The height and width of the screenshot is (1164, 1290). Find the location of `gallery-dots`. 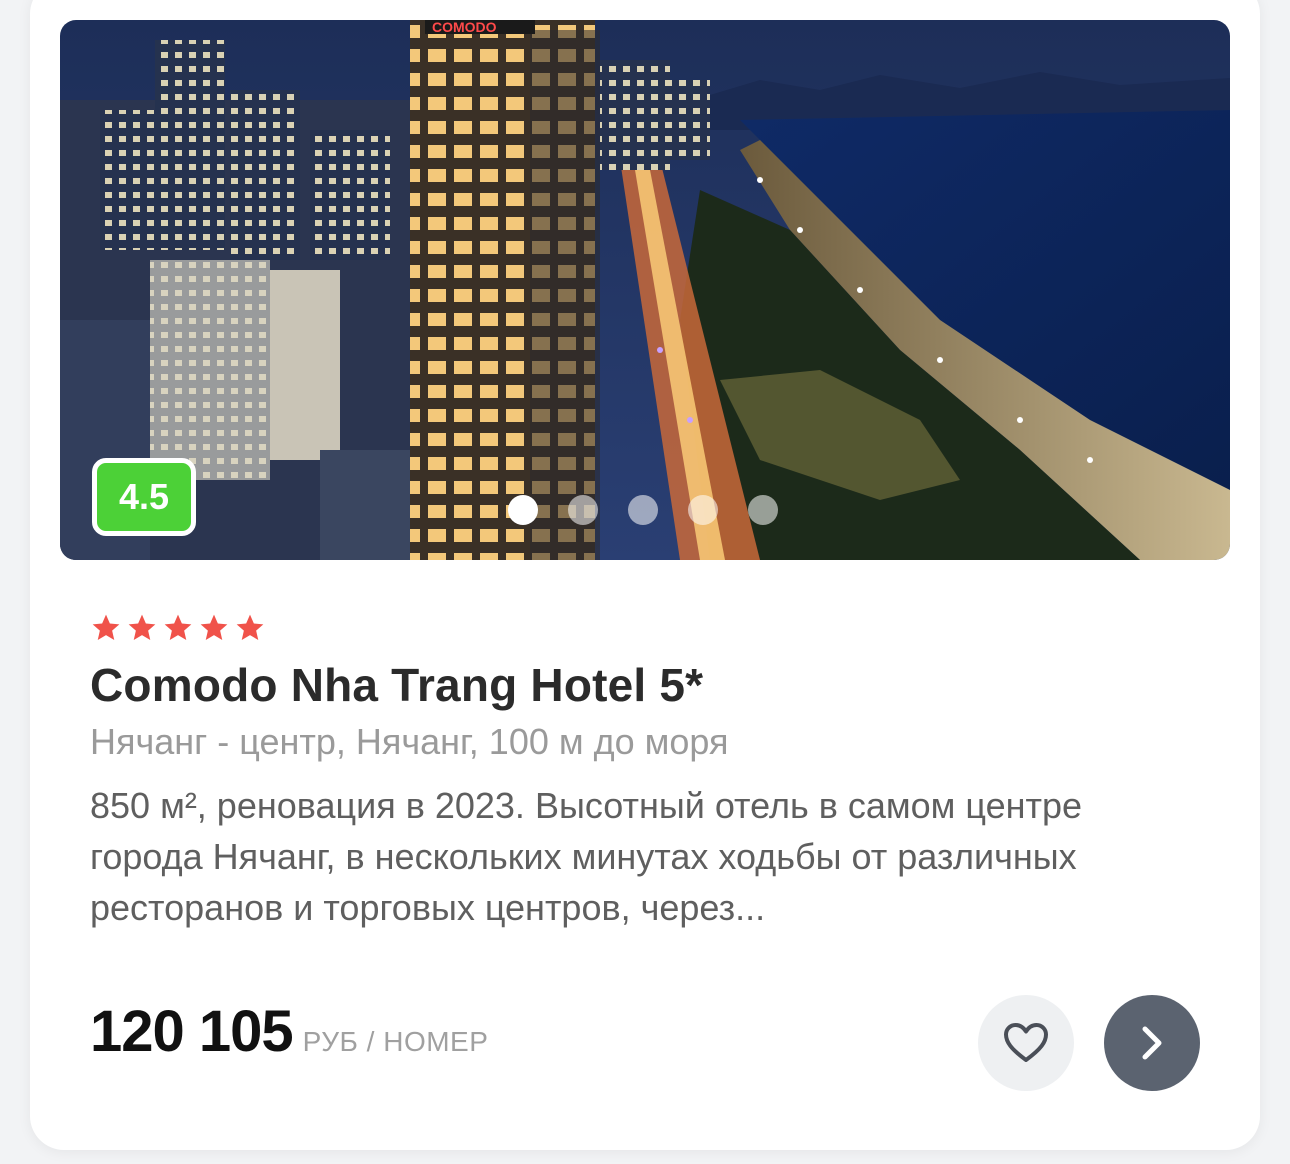

gallery-dots is located at coordinates (643, 510).